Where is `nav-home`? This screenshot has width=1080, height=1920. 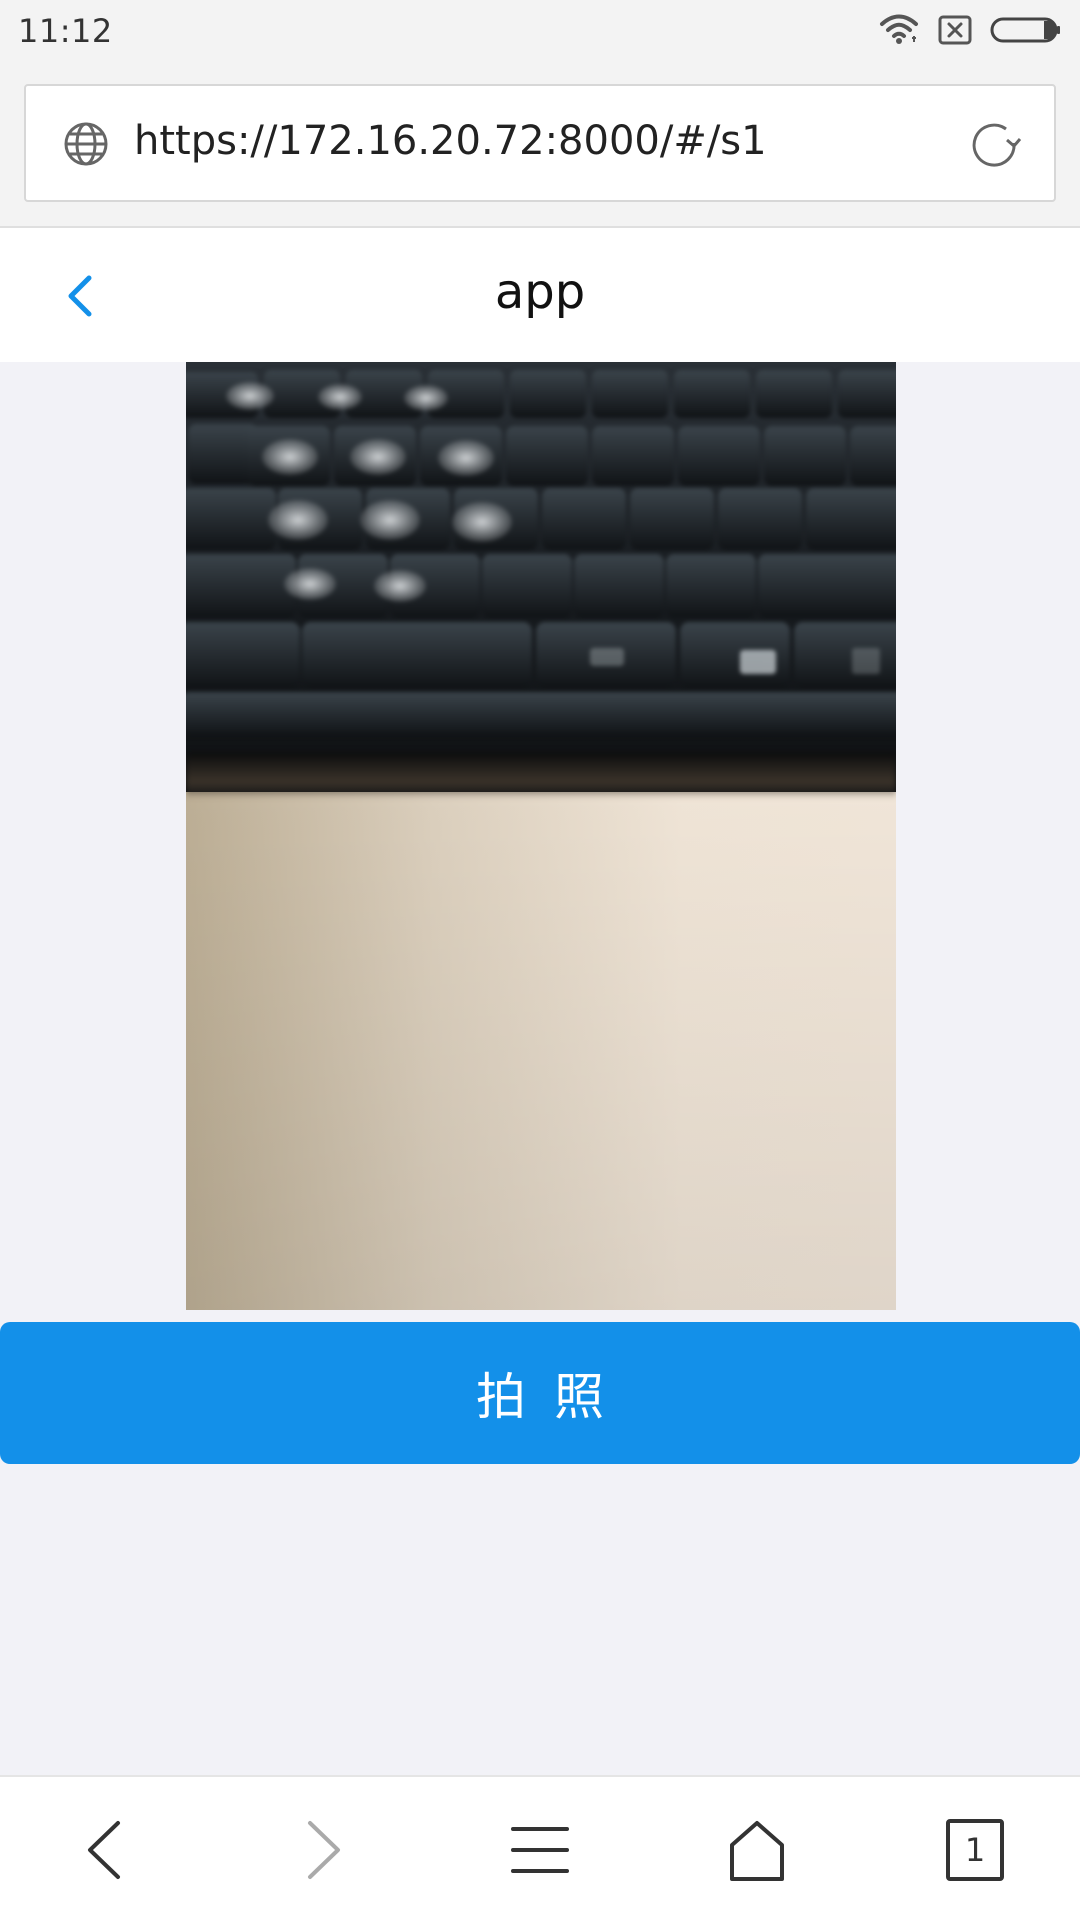
nav-home is located at coordinates (757, 1850).